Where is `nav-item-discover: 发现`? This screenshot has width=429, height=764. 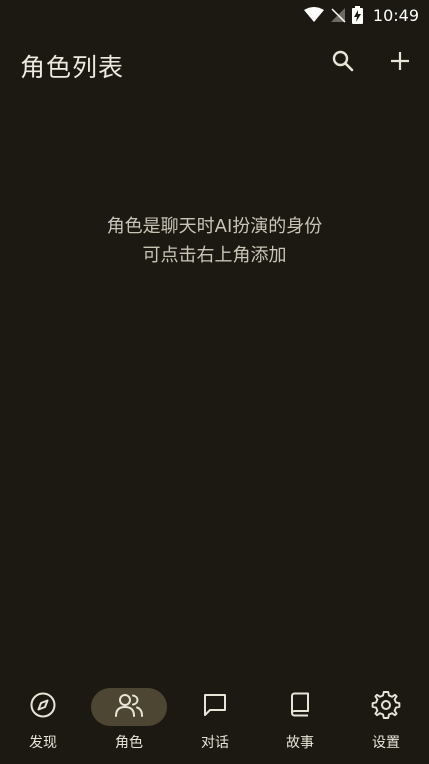 nav-item-discover: 发现 is located at coordinates (43, 724).